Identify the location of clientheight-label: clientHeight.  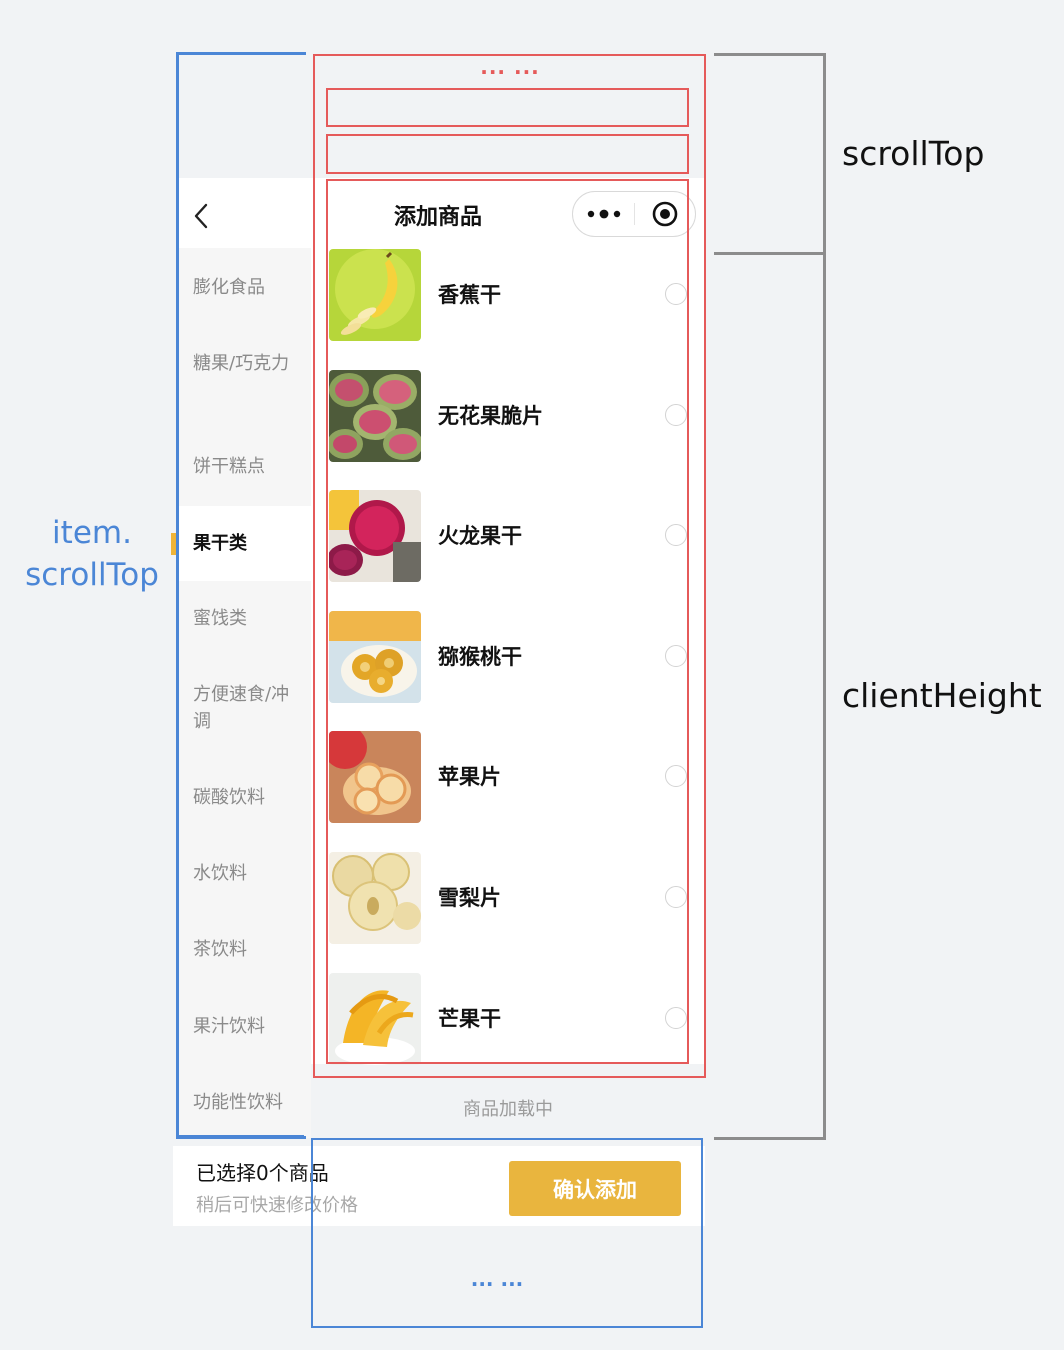
(942, 695).